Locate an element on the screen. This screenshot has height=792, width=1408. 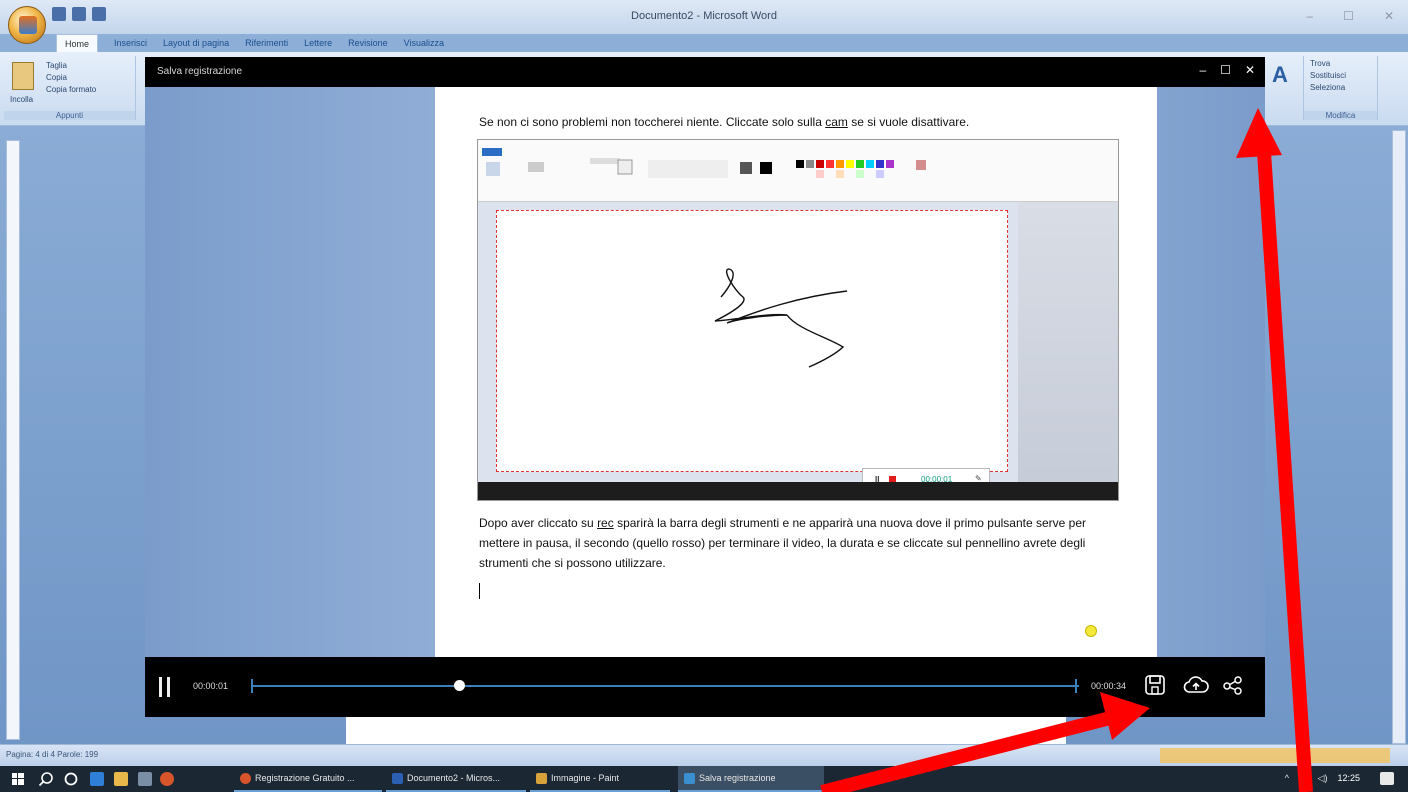
save-button is located at coordinates (1155, 685).